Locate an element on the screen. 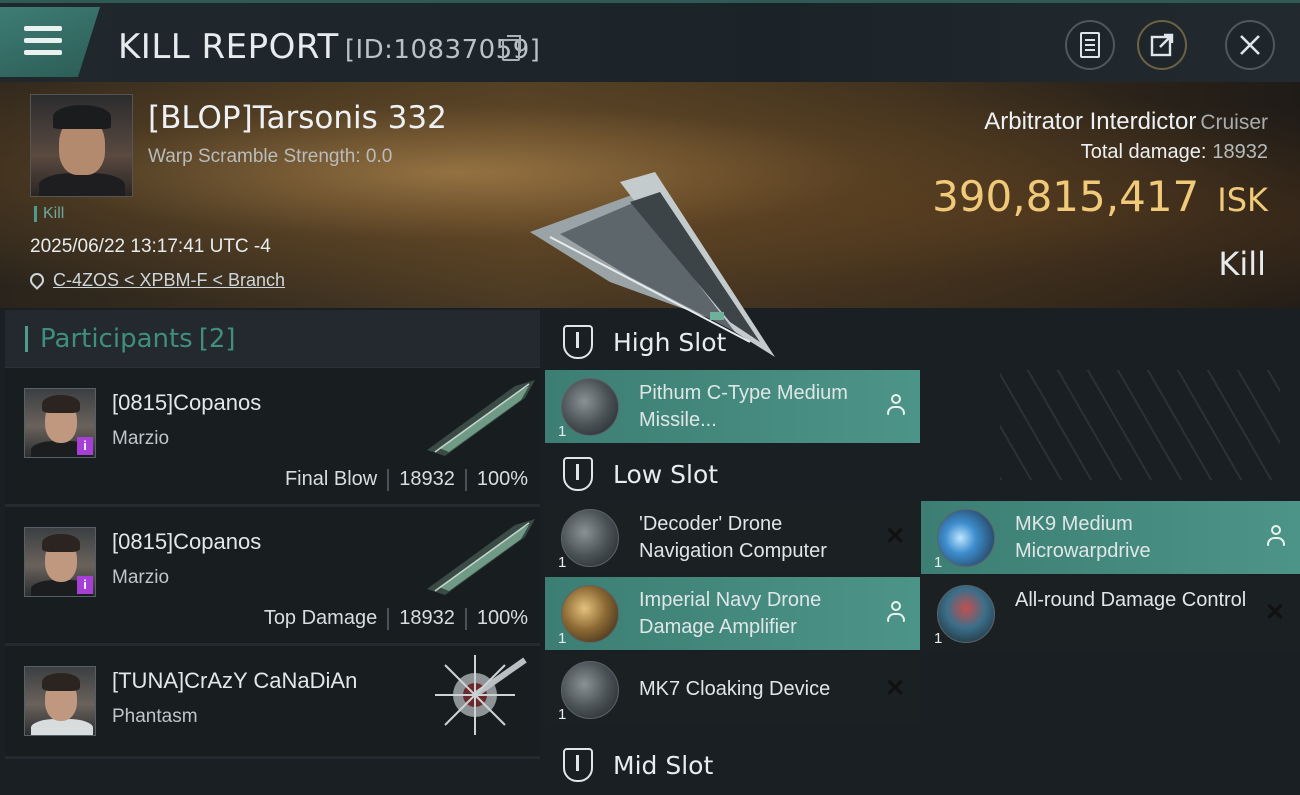  damage-control-icon is located at coordinates (966, 614).